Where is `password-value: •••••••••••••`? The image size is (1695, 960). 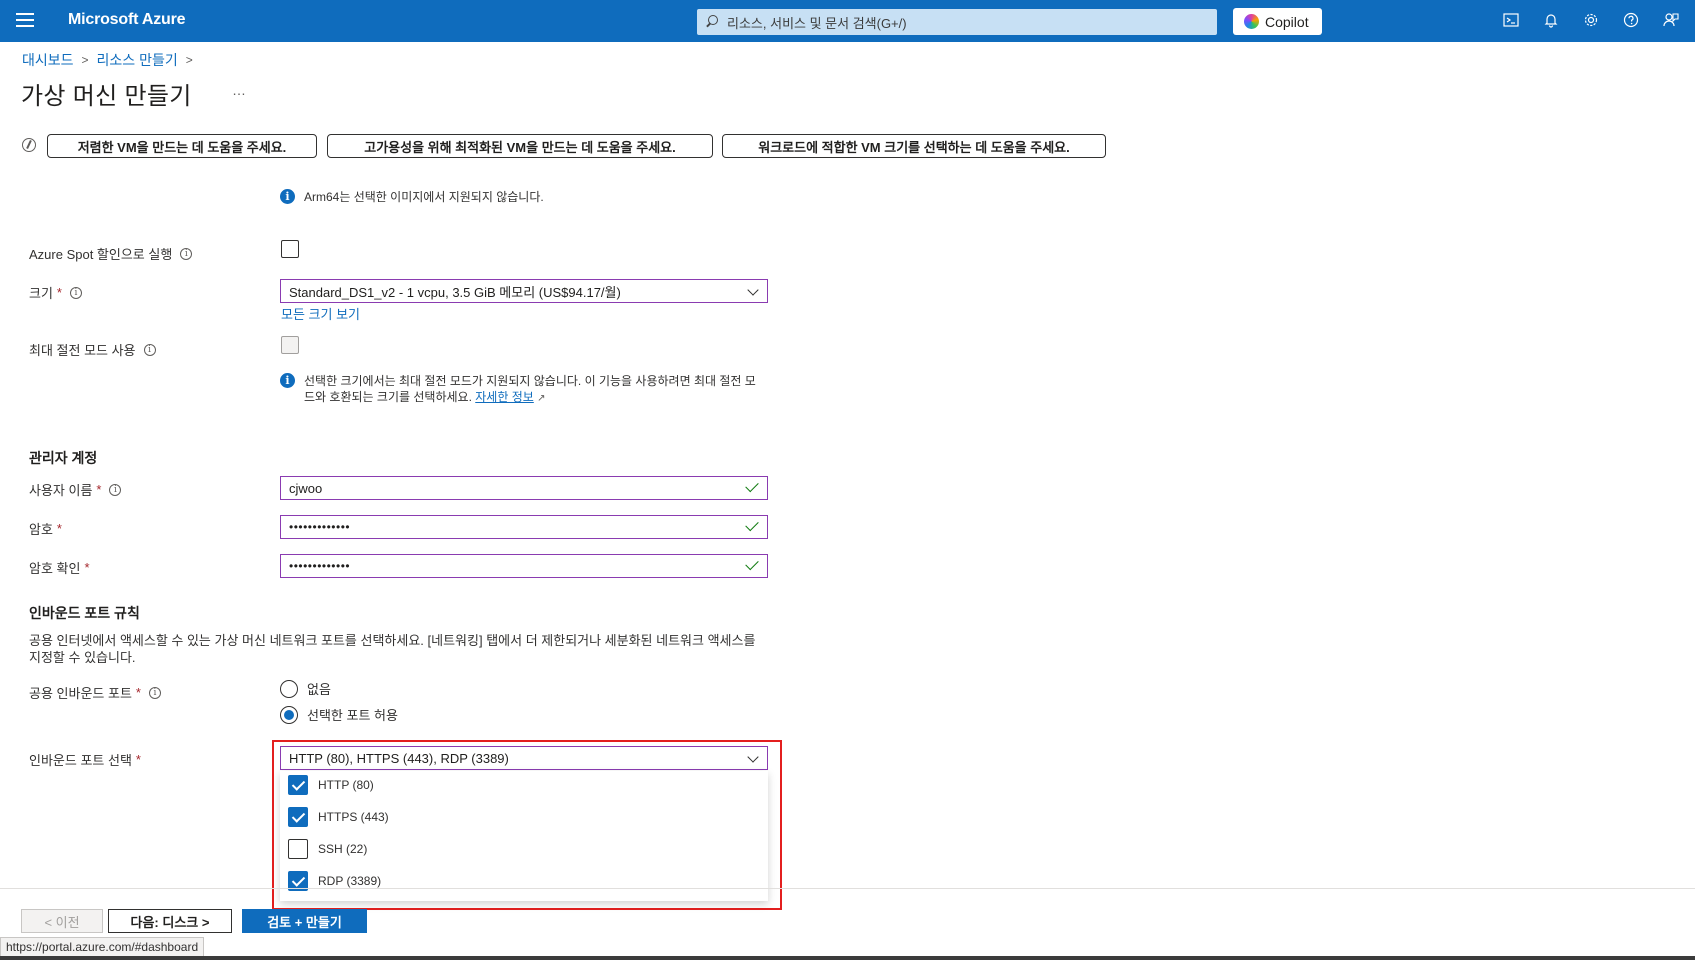 password-value: ••••••••••••• is located at coordinates (320, 527).